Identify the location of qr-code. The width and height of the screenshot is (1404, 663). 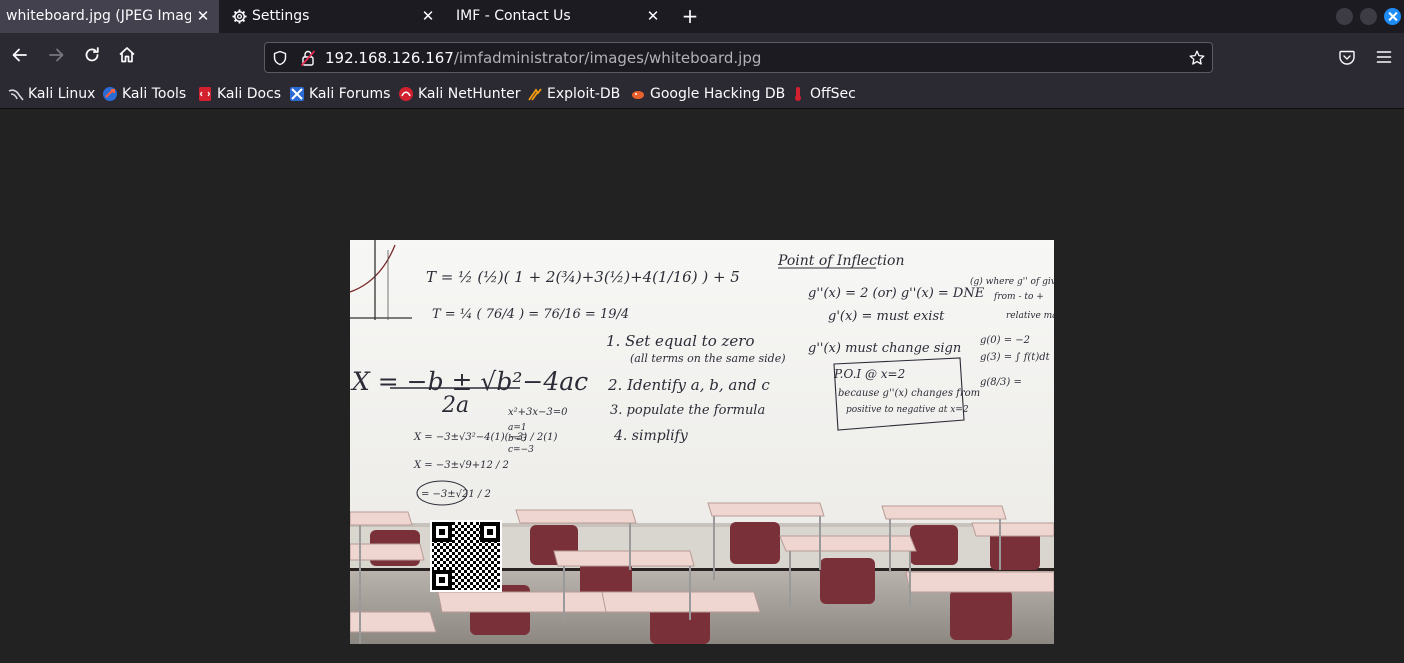
(466, 556).